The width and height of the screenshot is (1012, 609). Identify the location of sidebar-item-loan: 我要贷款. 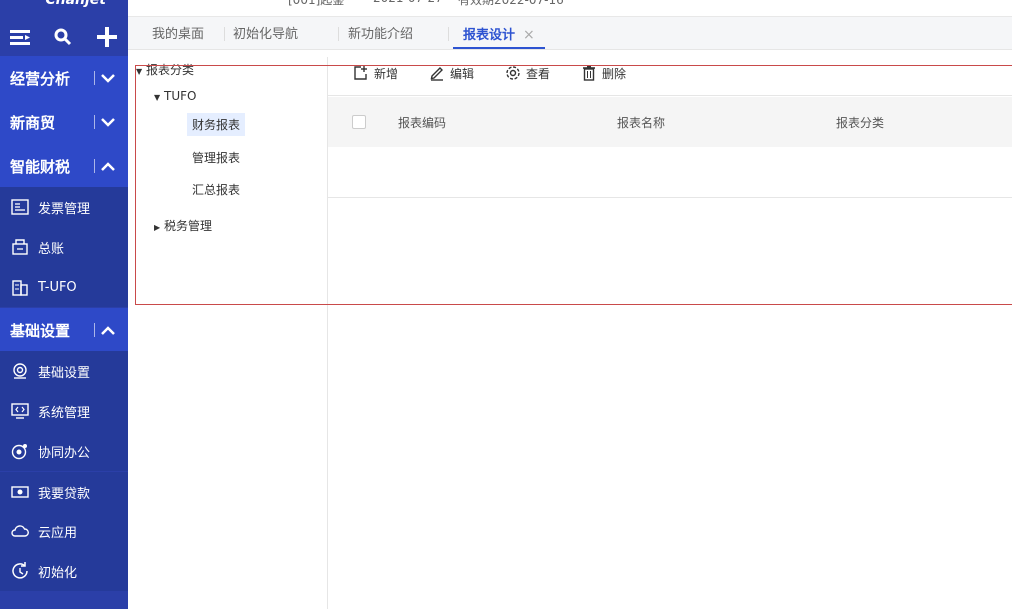
(64, 492).